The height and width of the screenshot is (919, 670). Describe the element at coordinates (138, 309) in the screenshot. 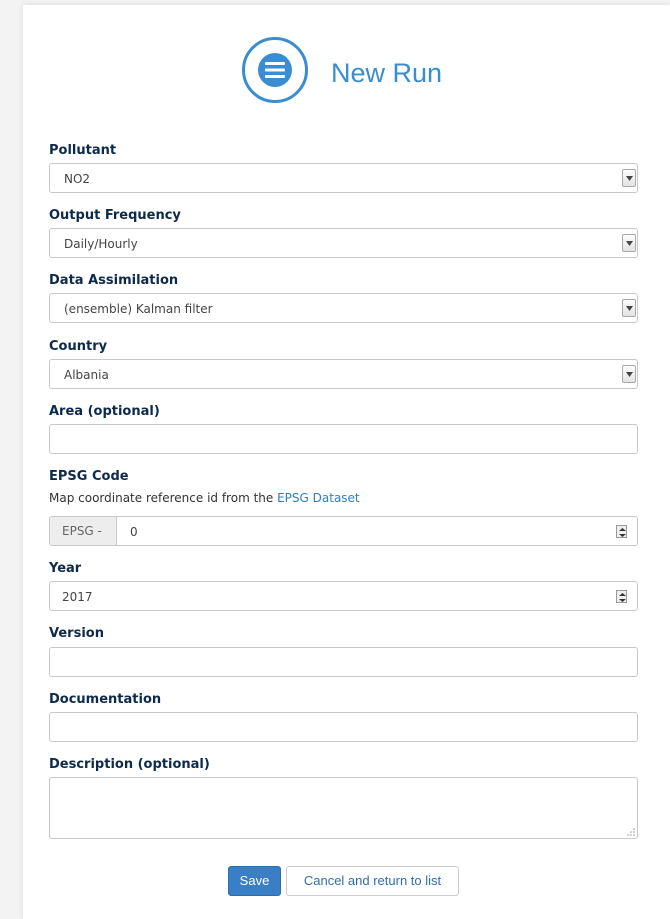

I see `data-assimilation-value: (ensemble) Kalman filter` at that location.